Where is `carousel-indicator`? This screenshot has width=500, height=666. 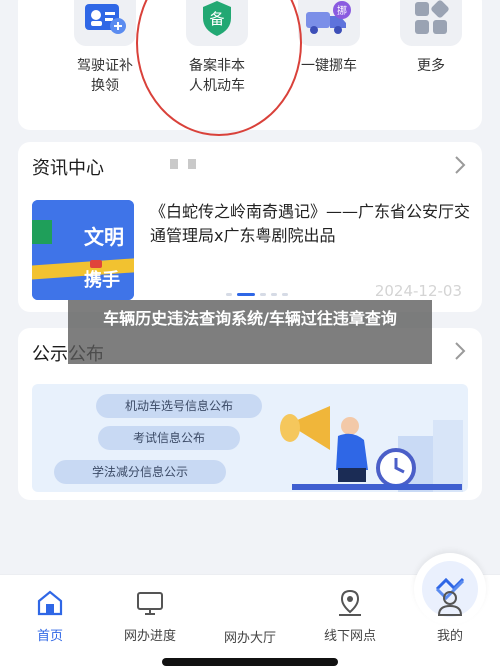
carousel-indicator is located at coordinates (257, 294).